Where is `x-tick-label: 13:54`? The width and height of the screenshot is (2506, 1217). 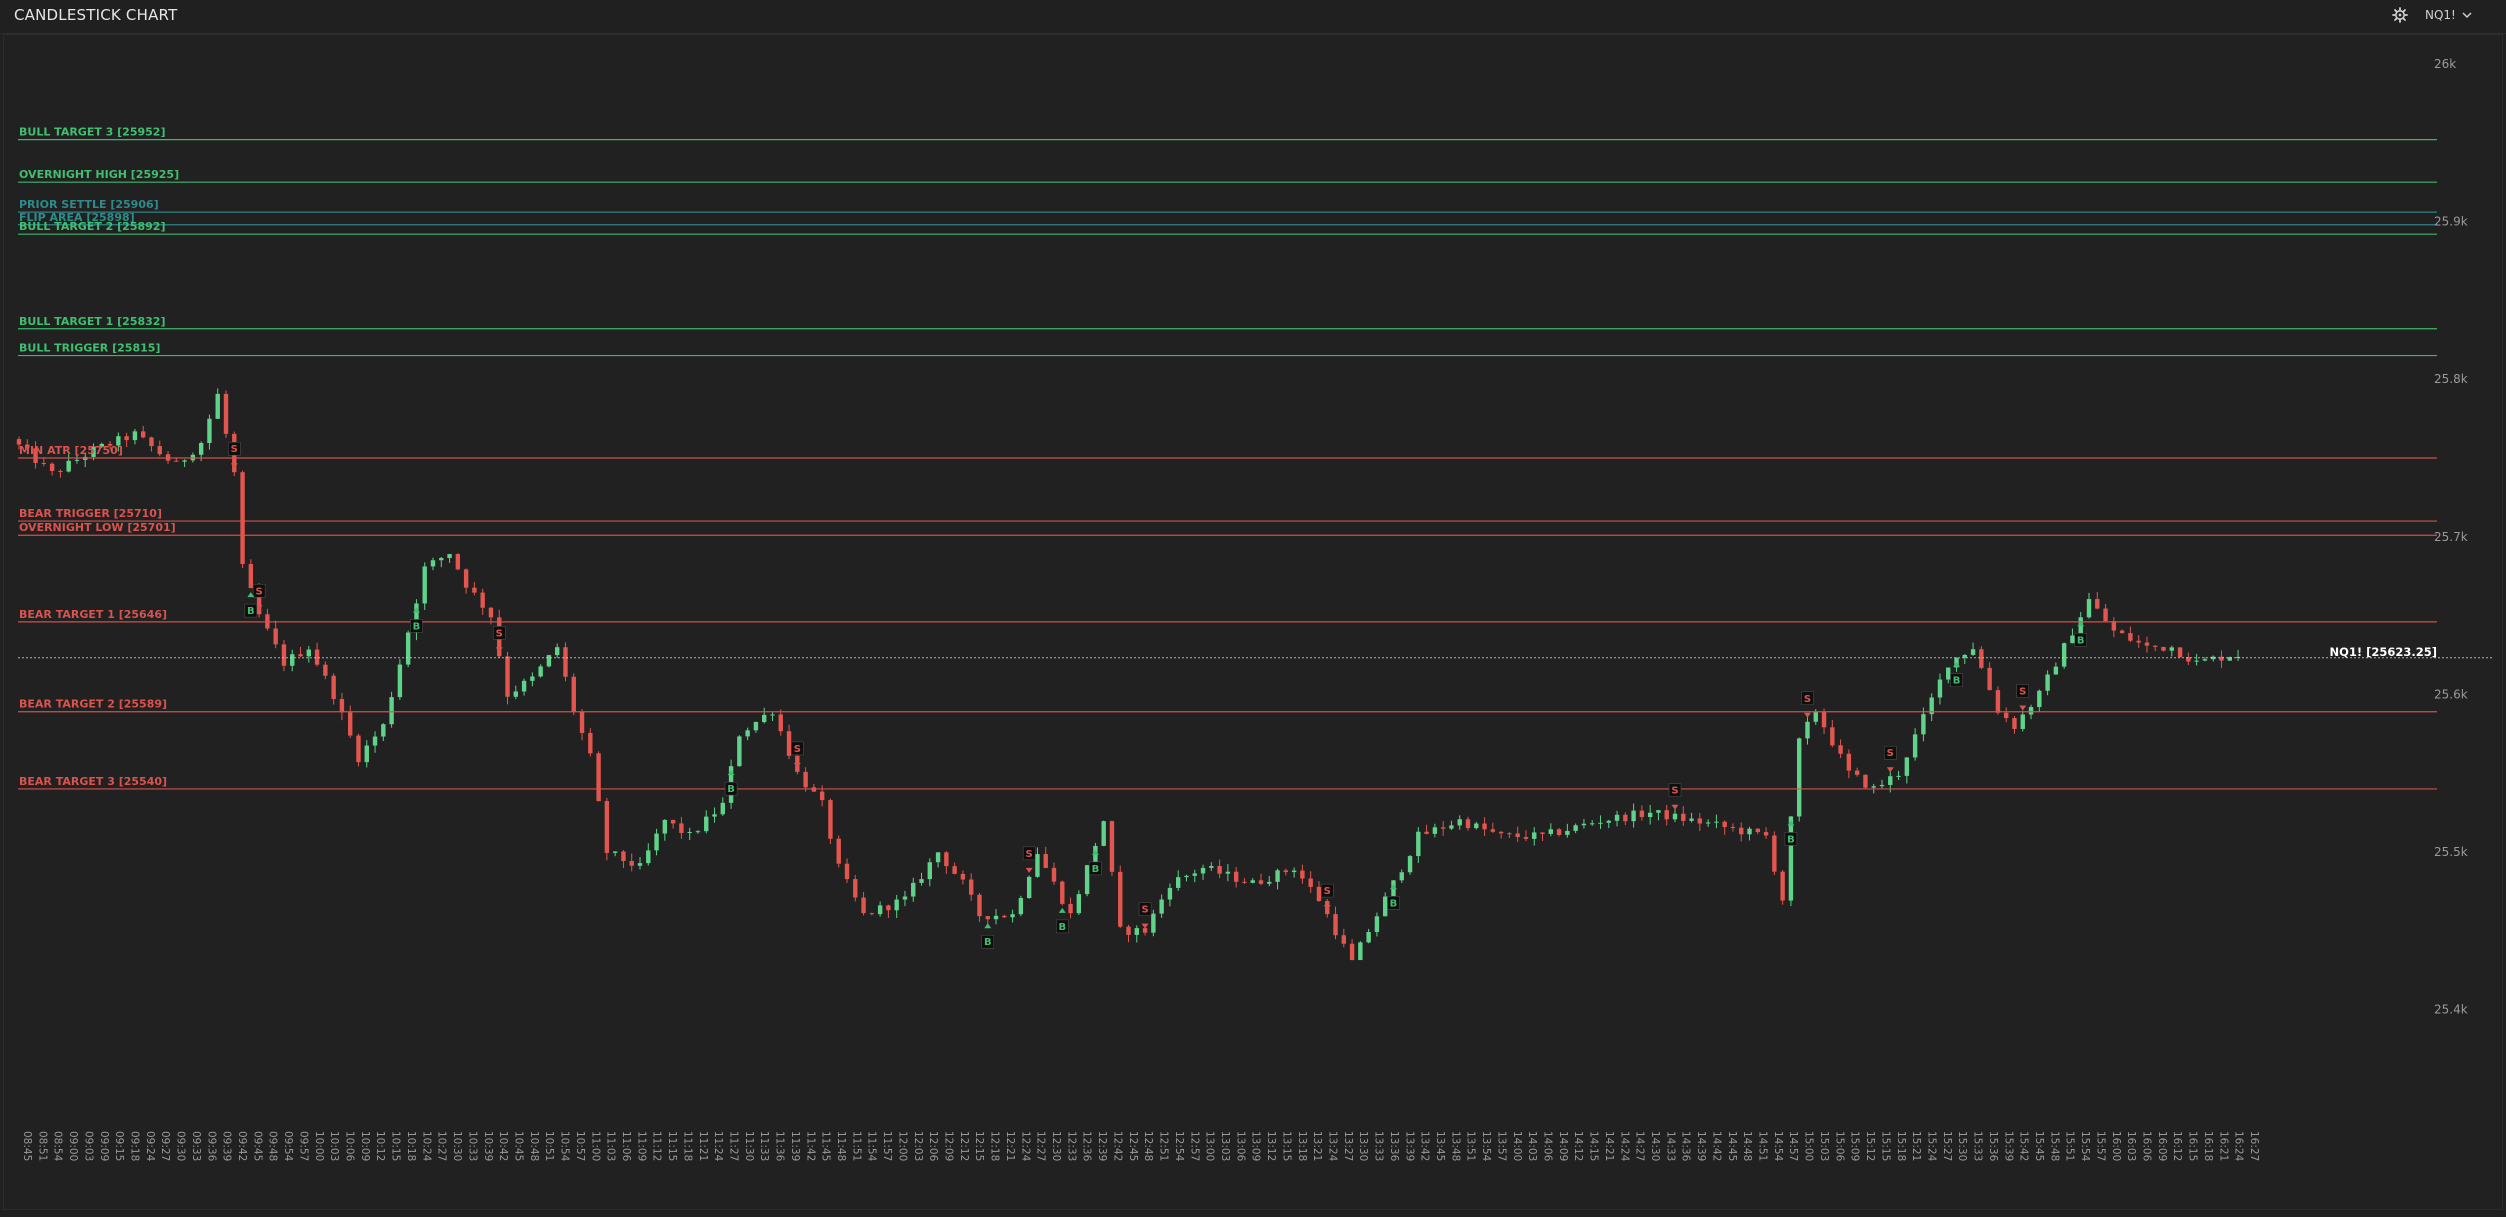 x-tick-label: 13:54 is located at coordinates (1486, 1146).